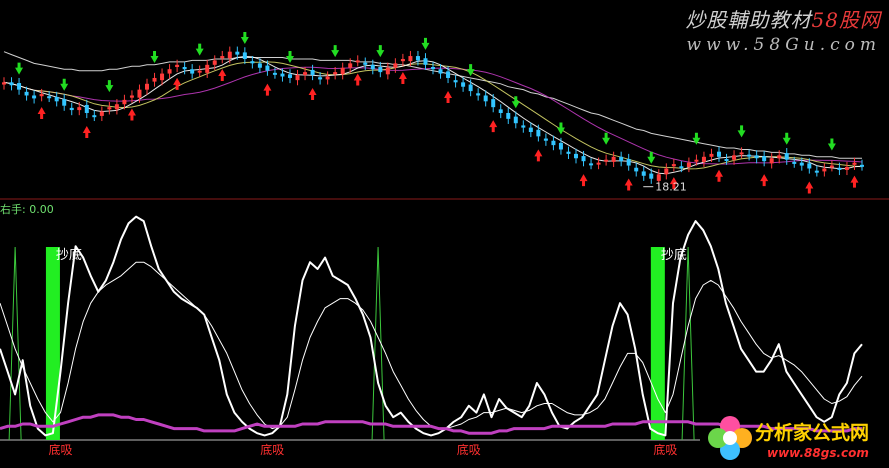  Describe the element at coordinates (795, 438) in the screenshot. I see `site-logo: 分析家公式网 www.88gs.com` at that location.